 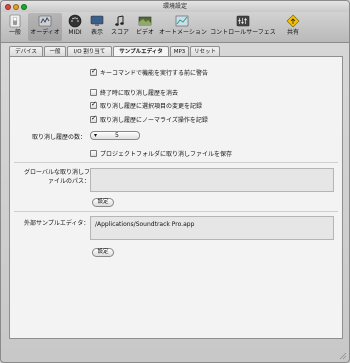 I want to click on control-surface-icon, so click(x=243, y=21).